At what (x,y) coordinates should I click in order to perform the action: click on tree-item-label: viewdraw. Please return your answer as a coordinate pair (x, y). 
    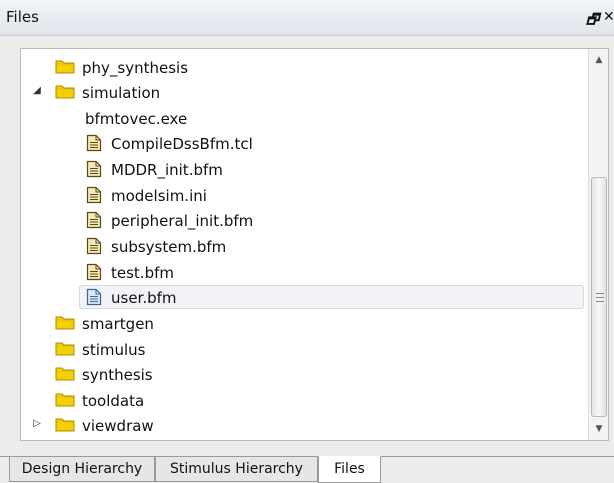
    Looking at the image, I should click on (118, 426).